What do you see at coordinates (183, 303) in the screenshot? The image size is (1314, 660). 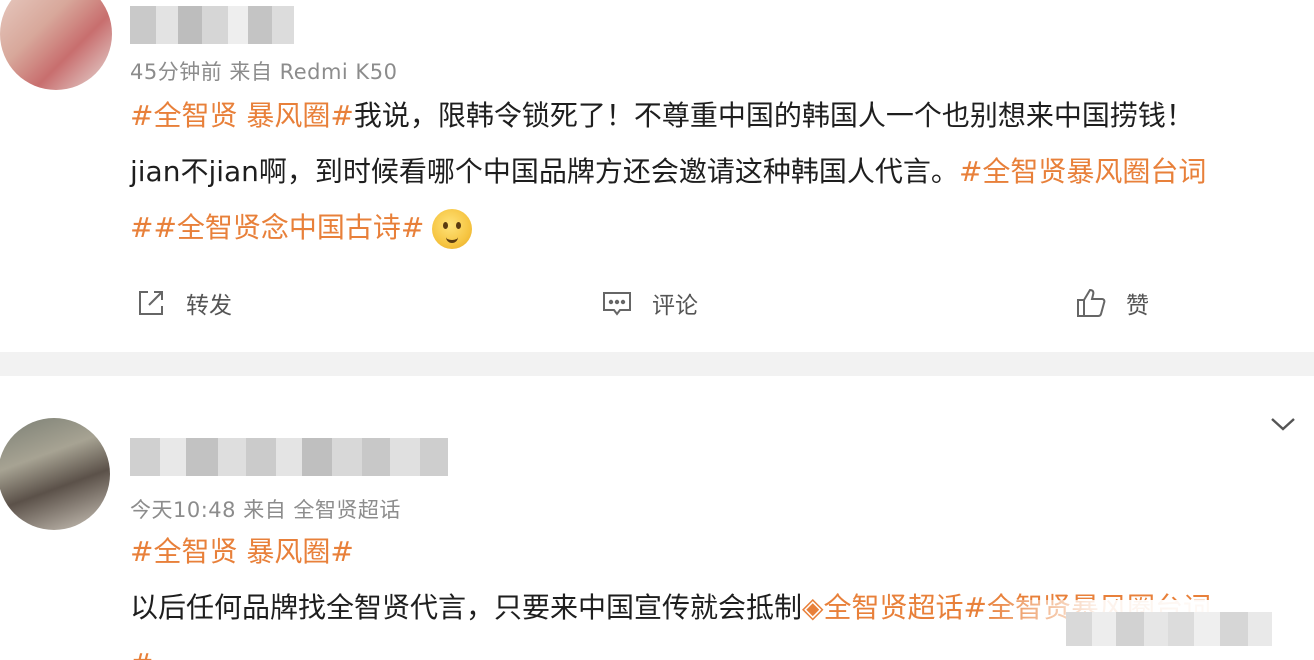 I see `forward-button: 转发` at bounding box center [183, 303].